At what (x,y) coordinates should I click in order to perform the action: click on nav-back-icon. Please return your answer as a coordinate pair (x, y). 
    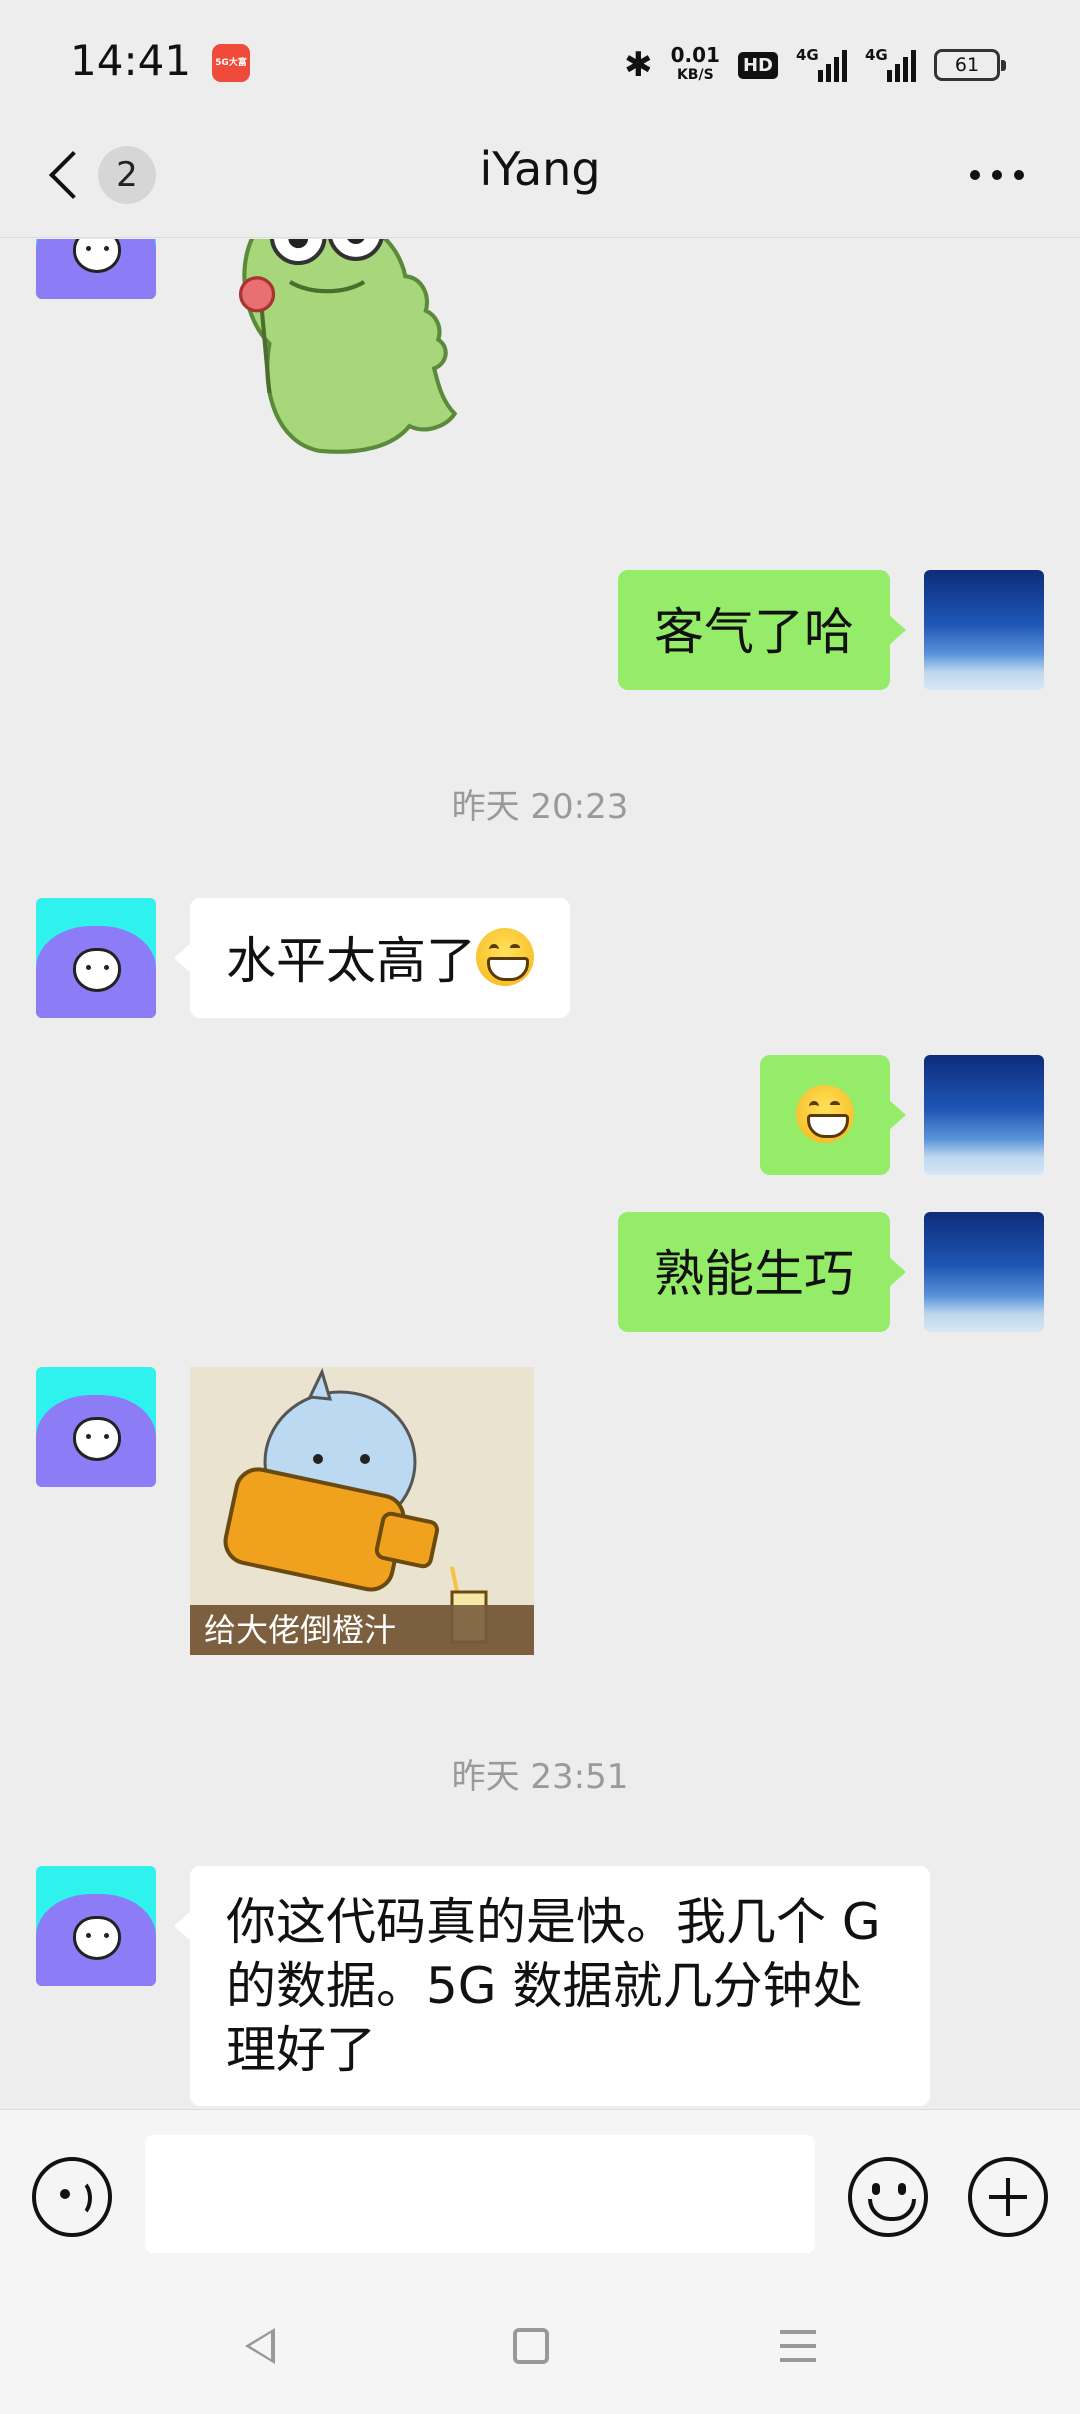
    Looking at the image, I should click on (260, 2346).